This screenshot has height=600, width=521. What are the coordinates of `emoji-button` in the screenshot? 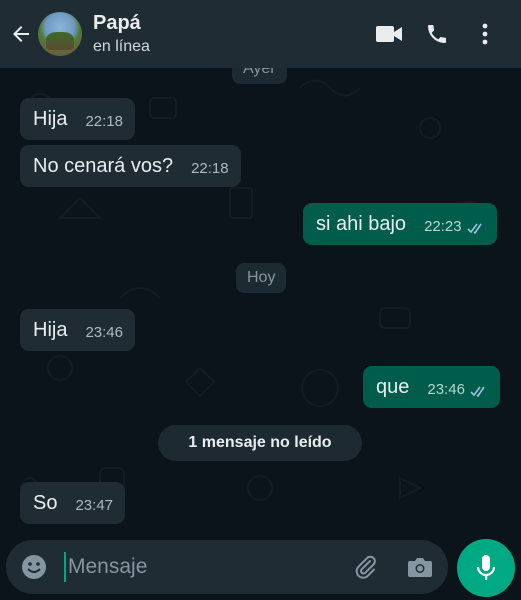 It's located at (34, 567).